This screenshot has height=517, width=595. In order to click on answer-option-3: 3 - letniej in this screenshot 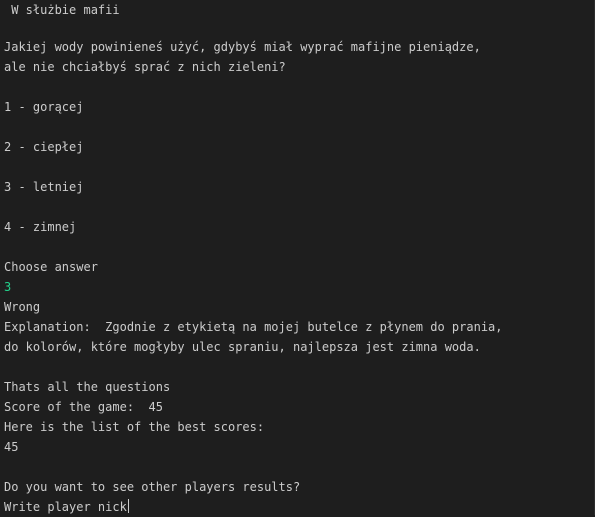, I will do `click(44, 187)`.